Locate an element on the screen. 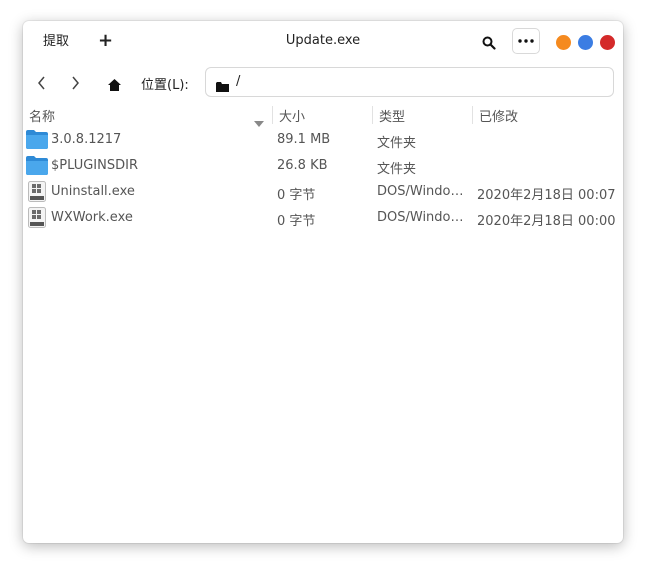 The width and height of the screenshot is (646, 568). file-name: WXWork.exe is located at coordinates (92, 217).